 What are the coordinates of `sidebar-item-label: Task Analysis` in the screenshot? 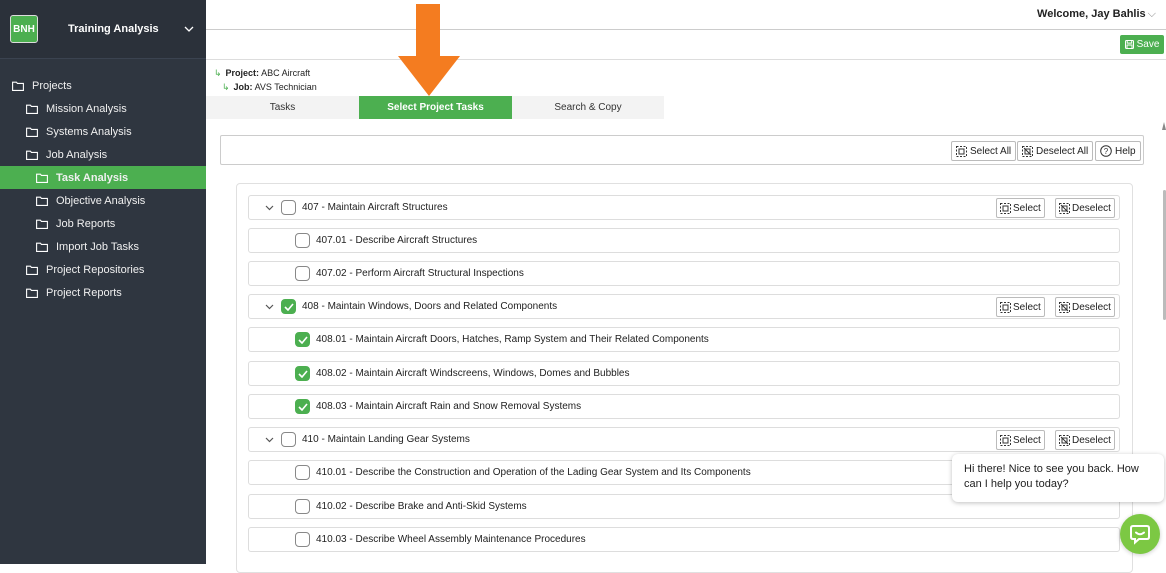 It's located at (92, 177).